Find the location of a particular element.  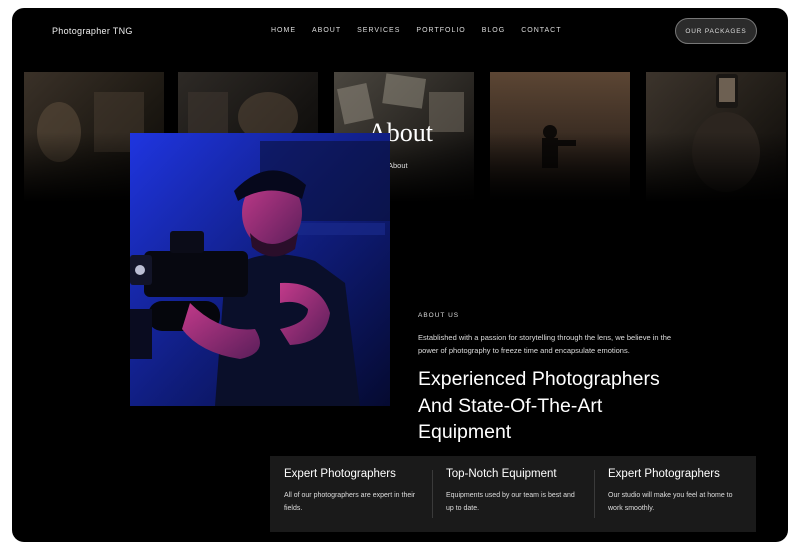

brand-logo: Photographer TNG is located at coordinates (92, 31).